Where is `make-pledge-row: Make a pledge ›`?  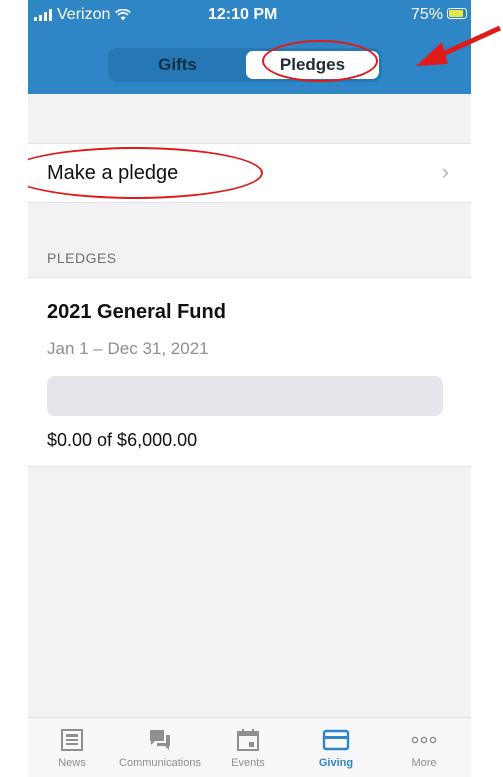 make-pledge-row: Make a pledge › is located at coordinates (249, 173).